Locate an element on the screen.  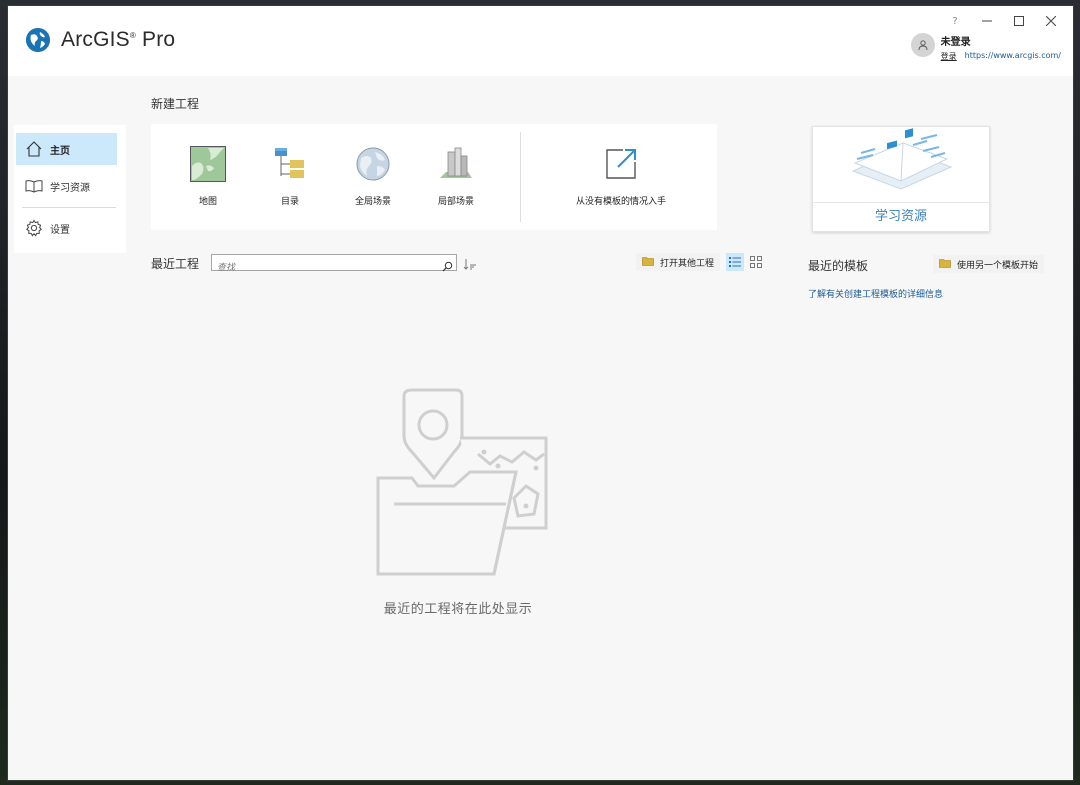
user-avatar-icon is located at coordinates (922, 45).